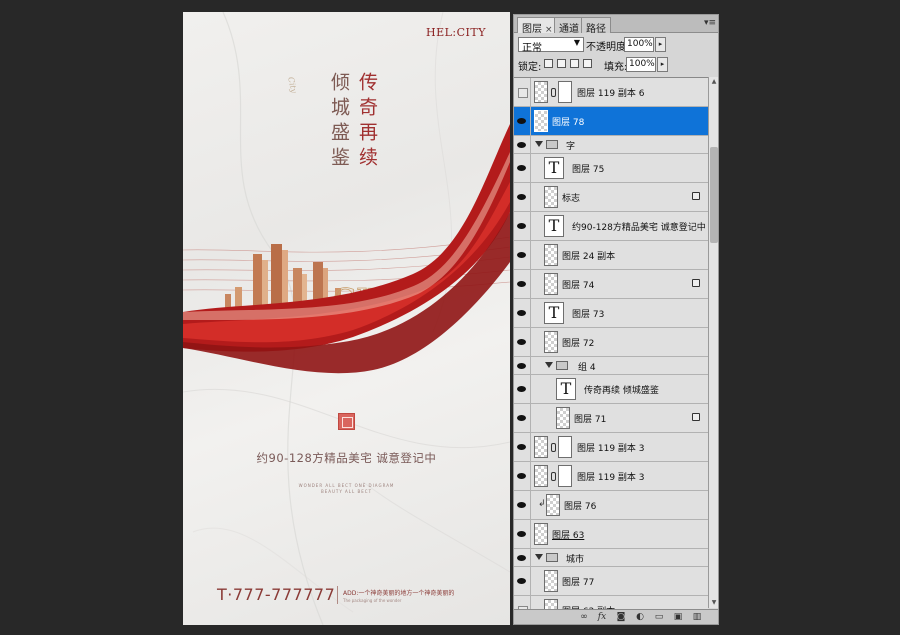 This screenshot has height=635, width=900. What do you see at coordinates (611, 534) in the screenshot?
I see `layer-row: 图层 63` at bounding box center [611, 534].